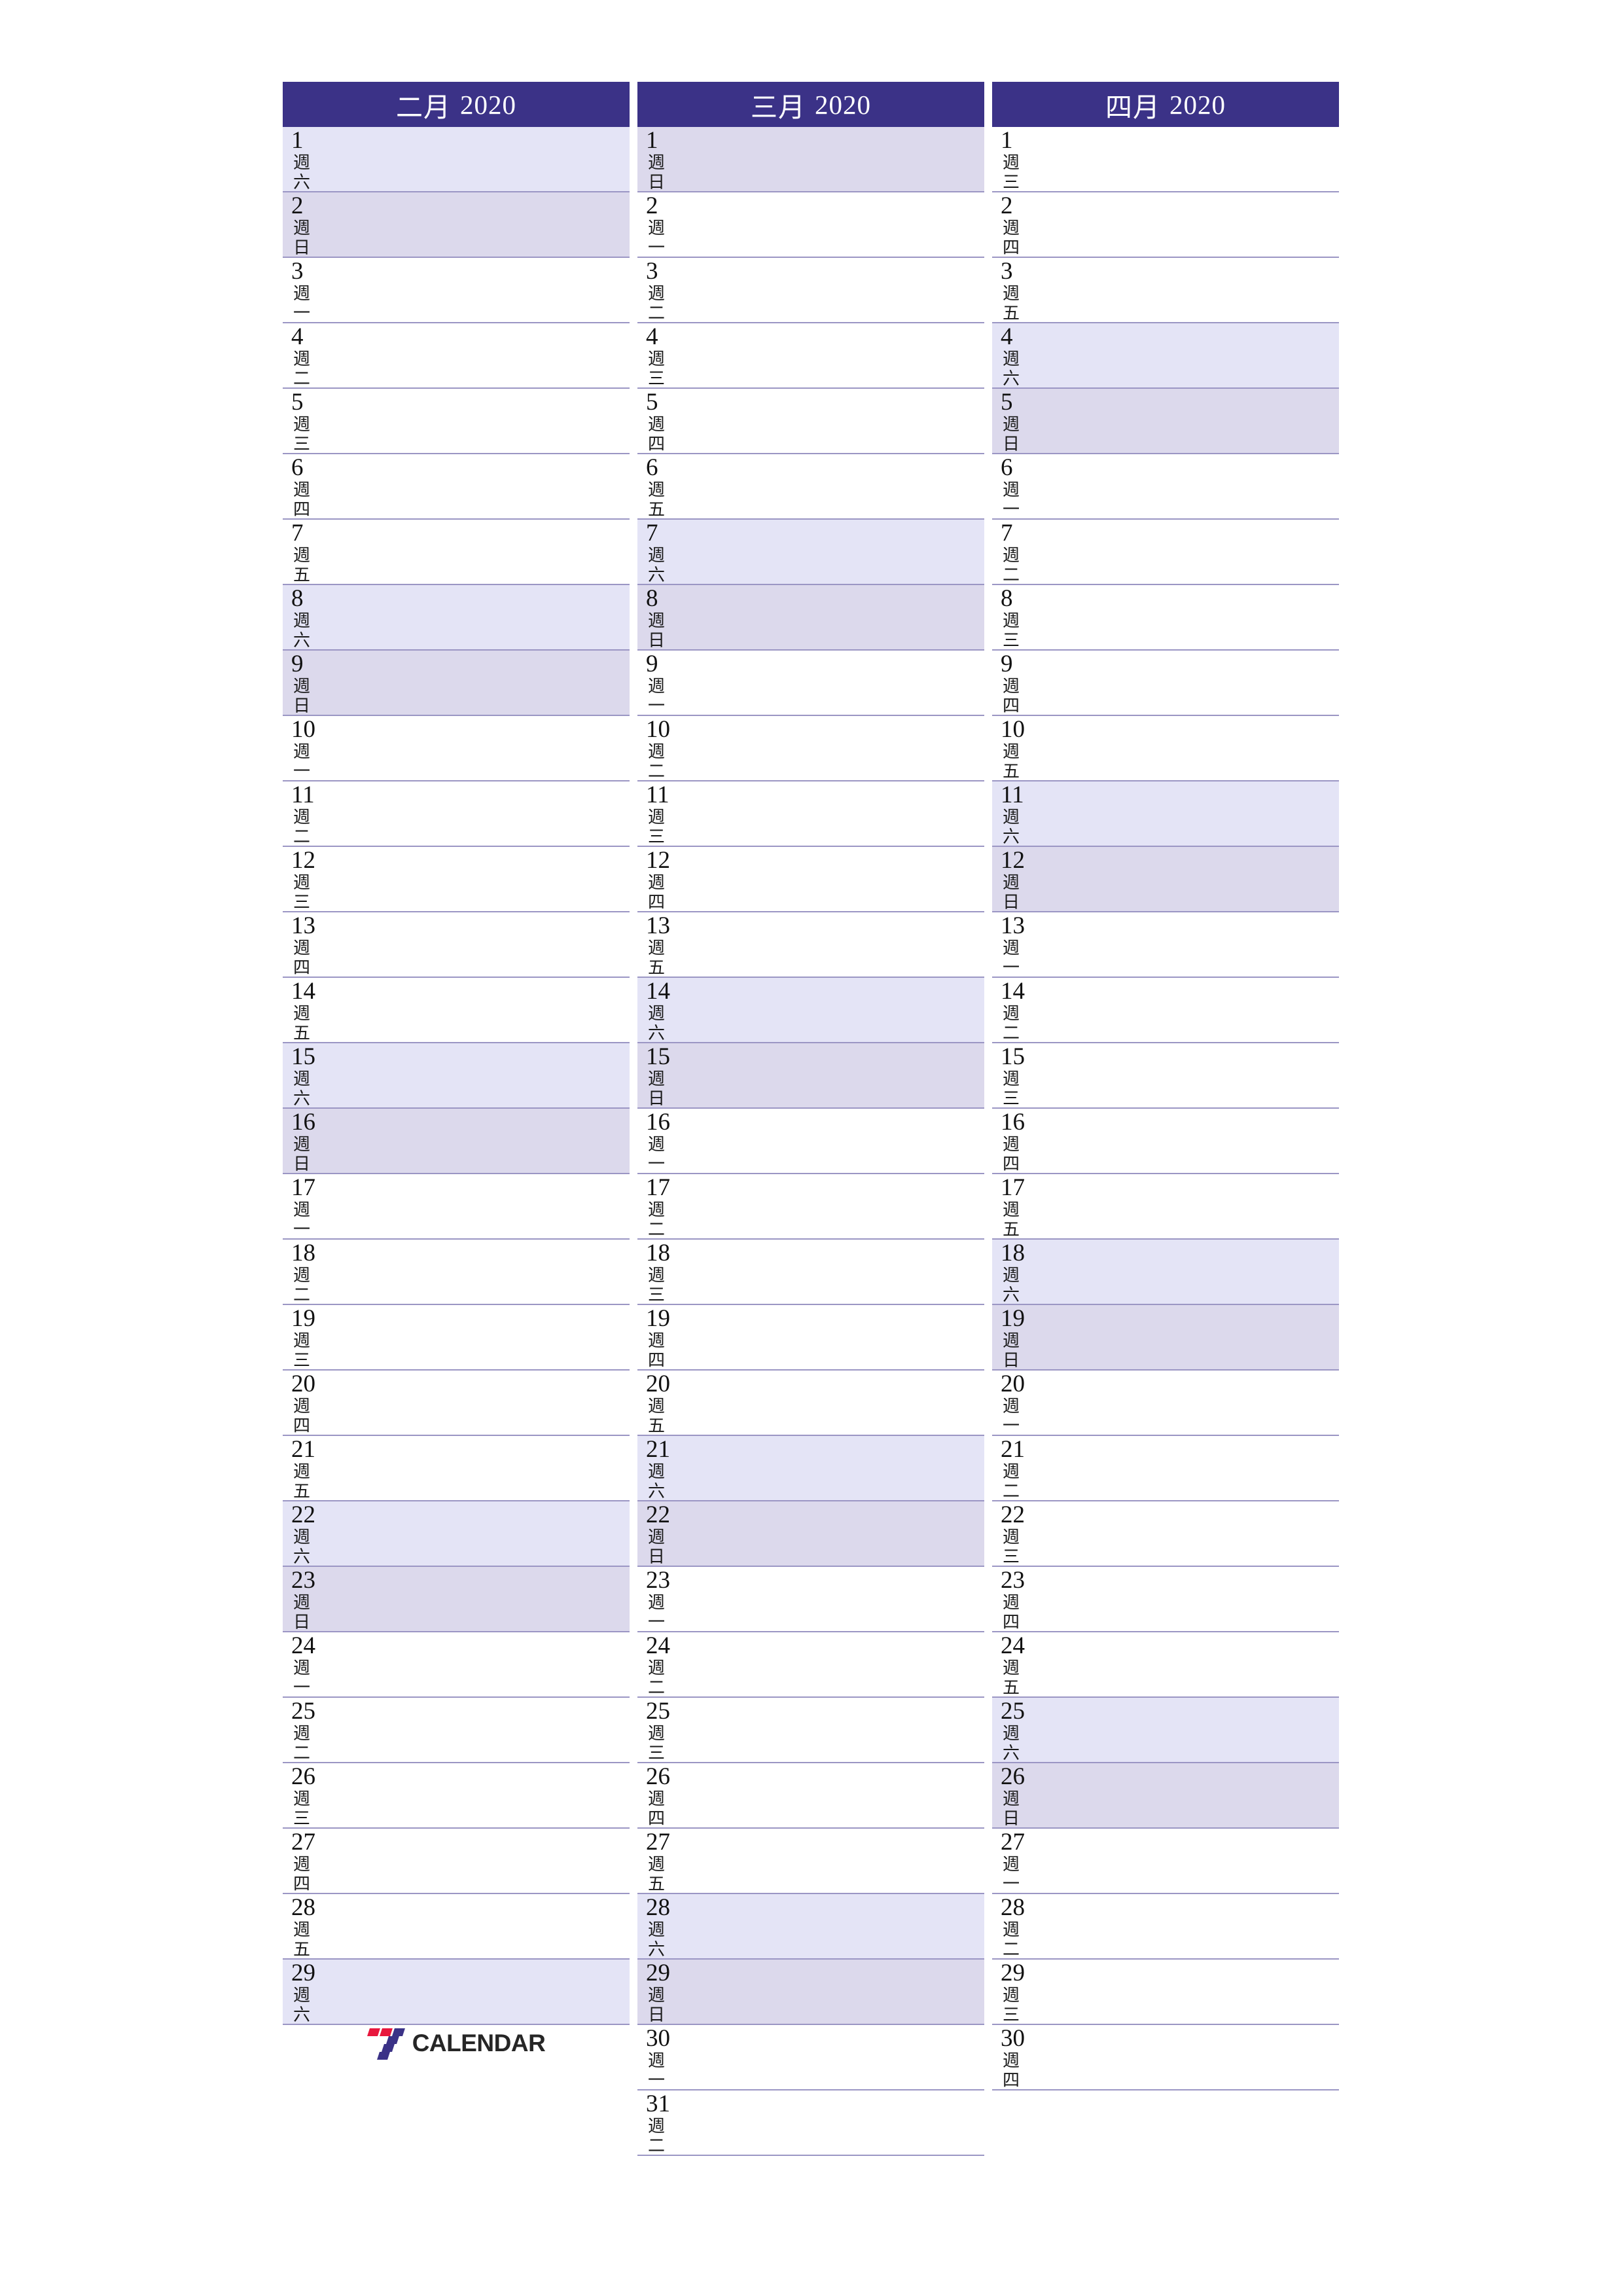 Image resolution: width=1623 pixels, height=2296 pixels. I want to click on day-cell: 26 週四, so click(810, 1796).